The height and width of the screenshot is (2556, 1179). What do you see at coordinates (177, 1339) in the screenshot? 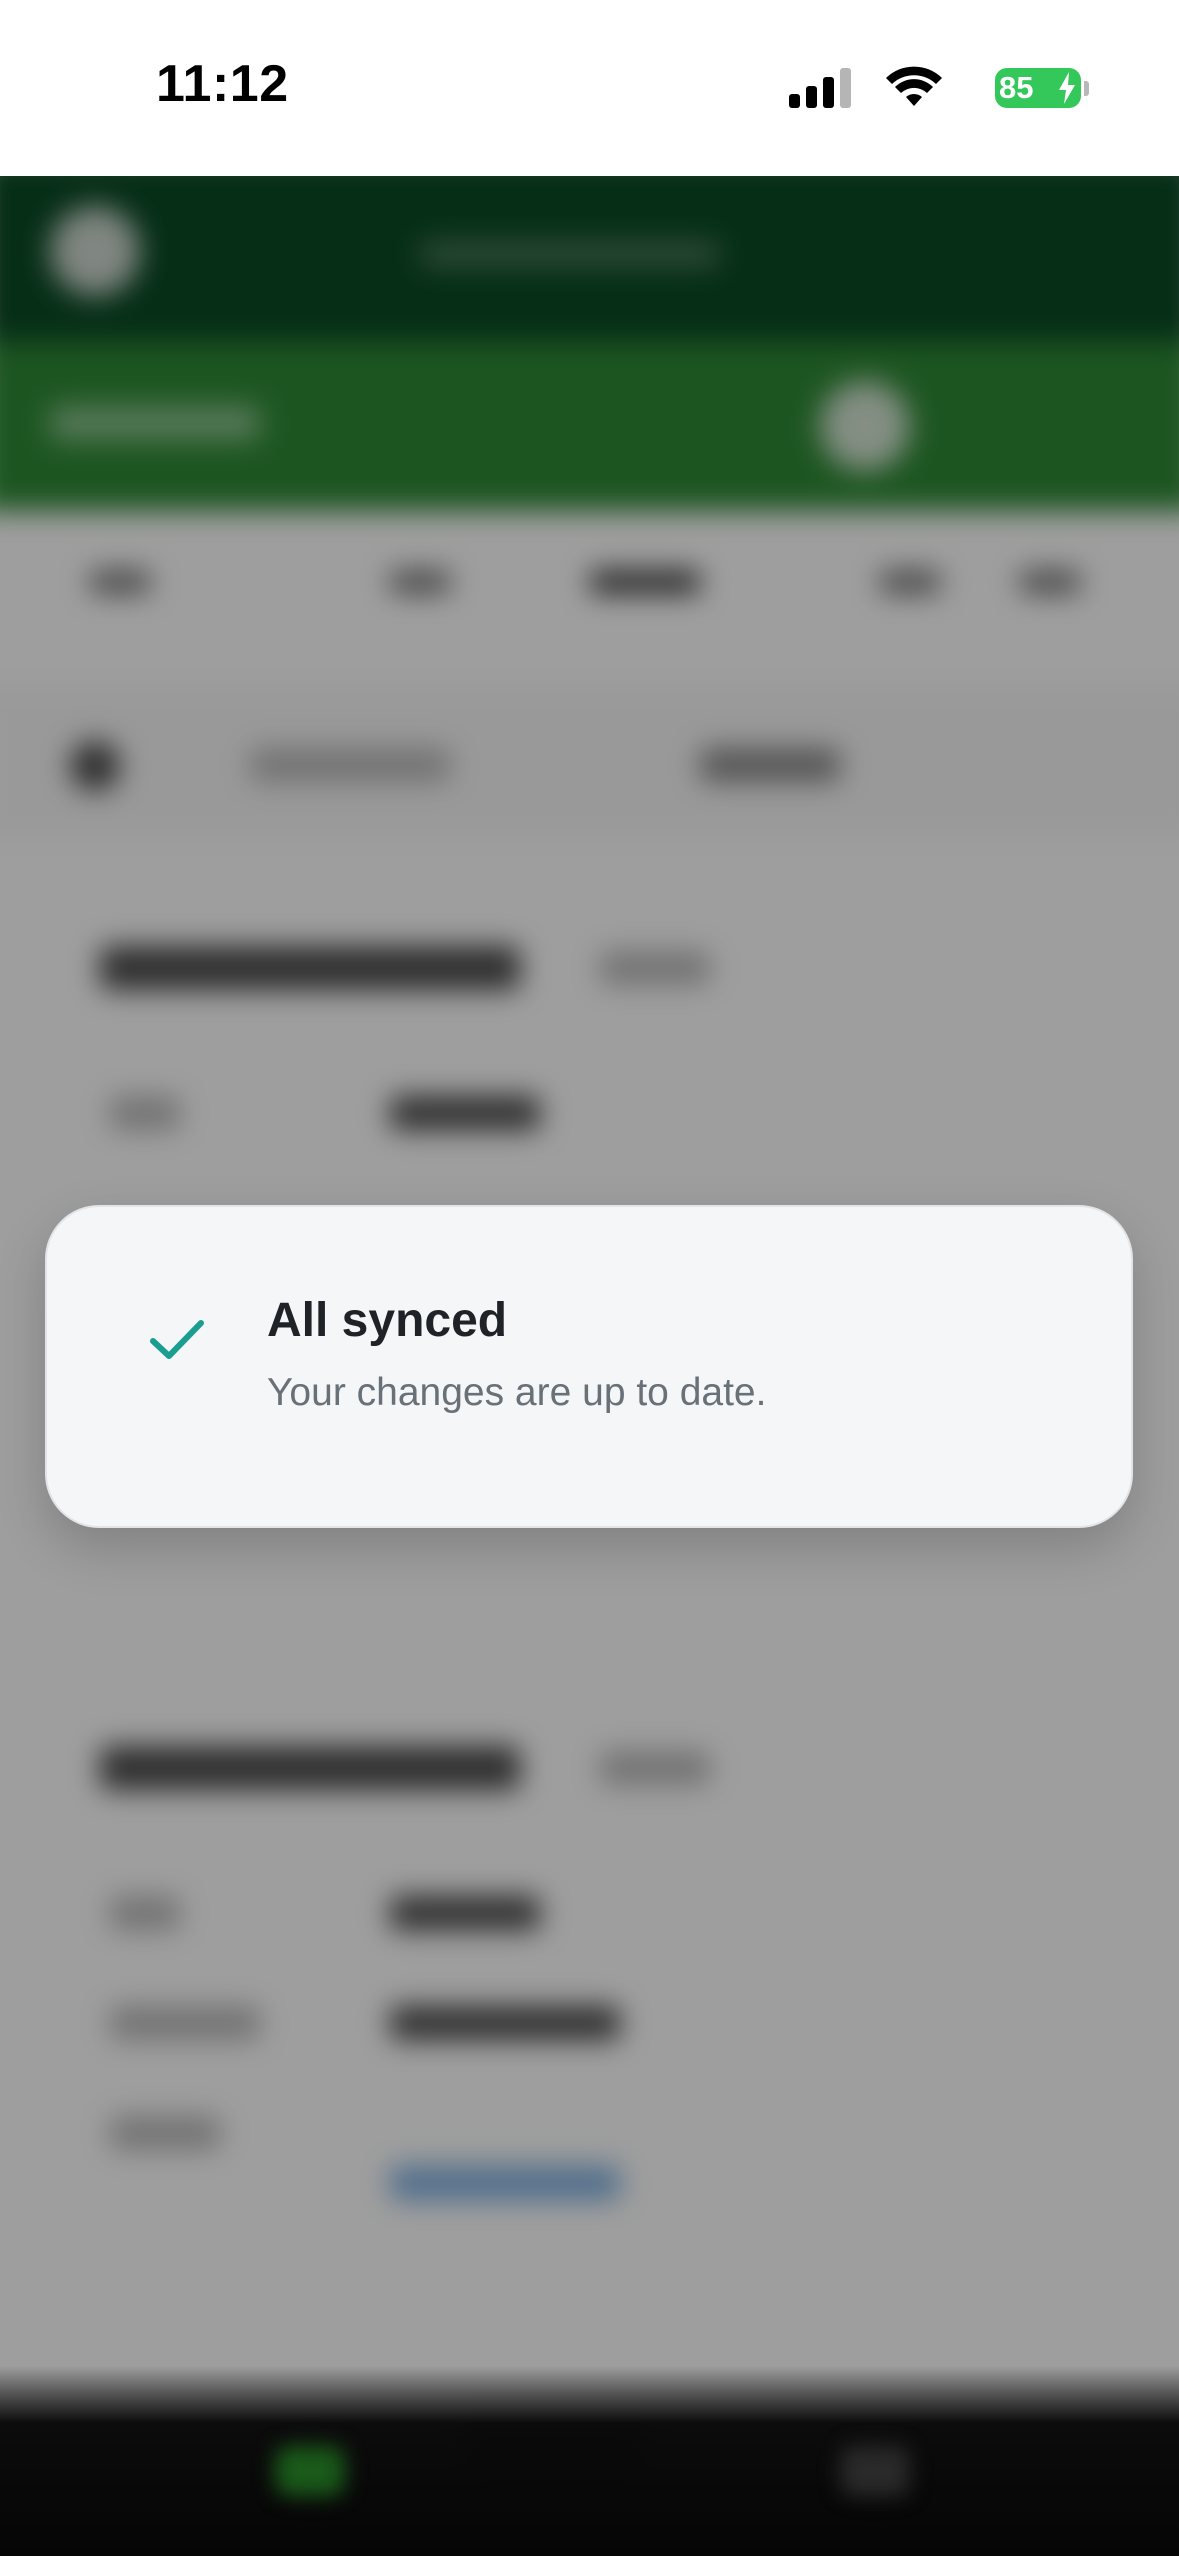
I see `checkmark-icon` at bounding box center [177, 1339].